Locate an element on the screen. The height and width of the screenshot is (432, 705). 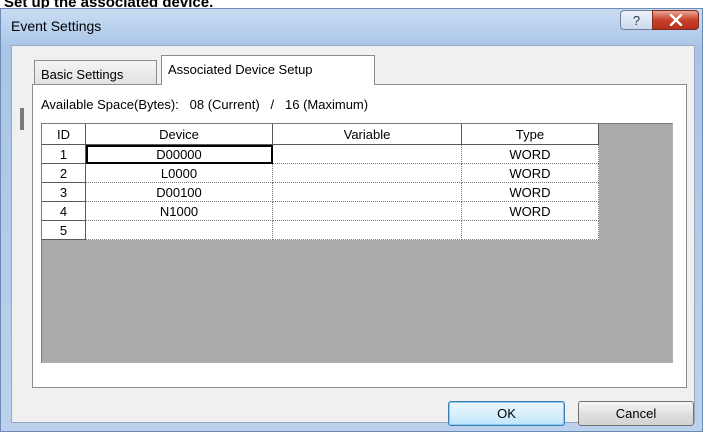
available-space-maximum: 16 (Maximum) is located at coordinates (327, 104).